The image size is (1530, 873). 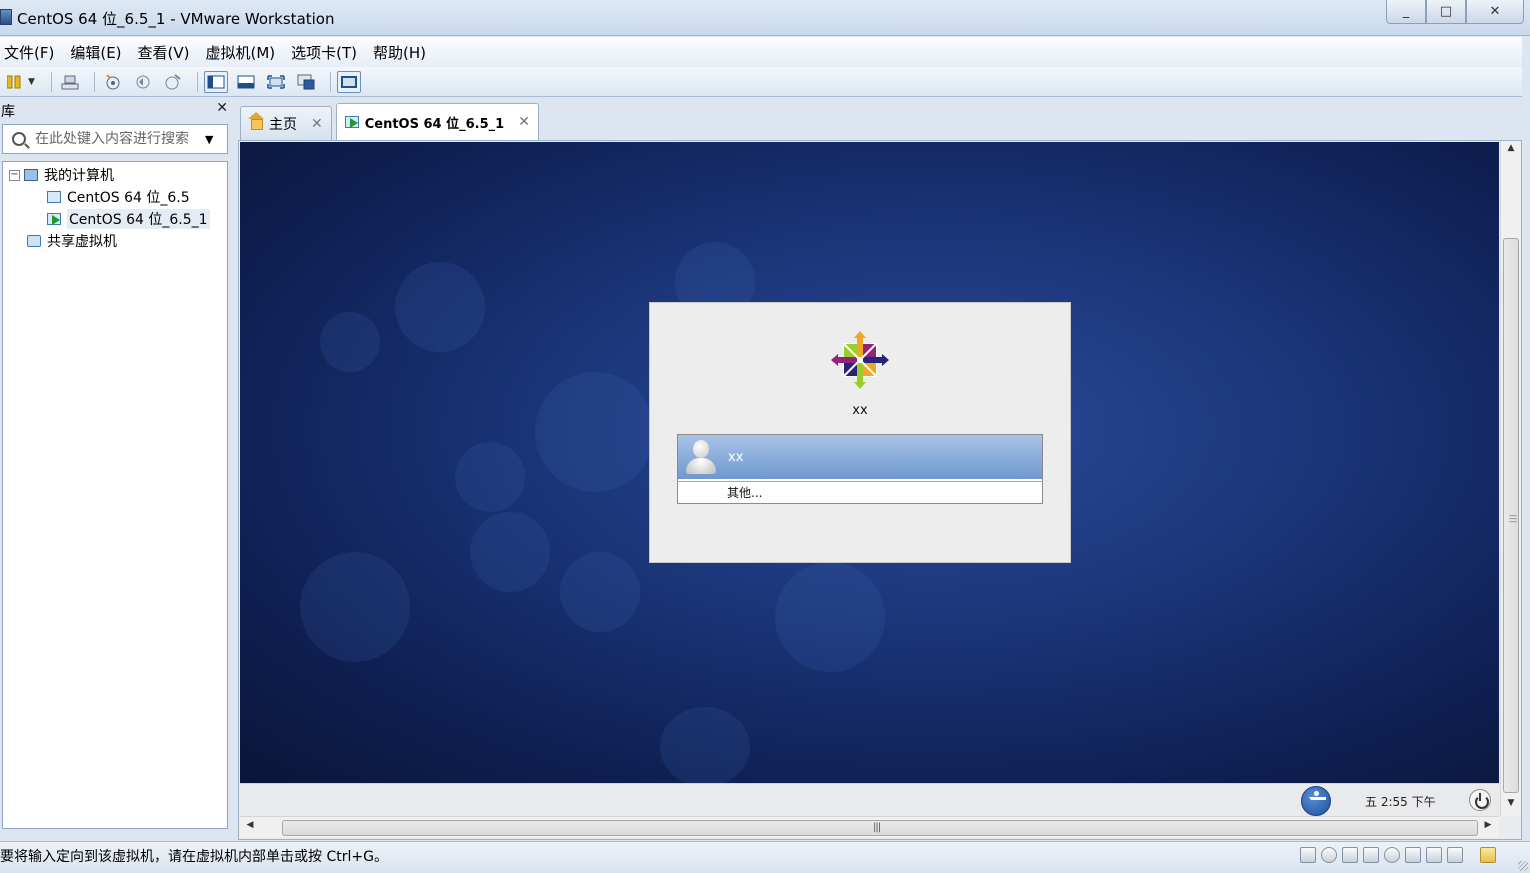 I want to click on fullscreen-icon, so click(x=276, y=81).